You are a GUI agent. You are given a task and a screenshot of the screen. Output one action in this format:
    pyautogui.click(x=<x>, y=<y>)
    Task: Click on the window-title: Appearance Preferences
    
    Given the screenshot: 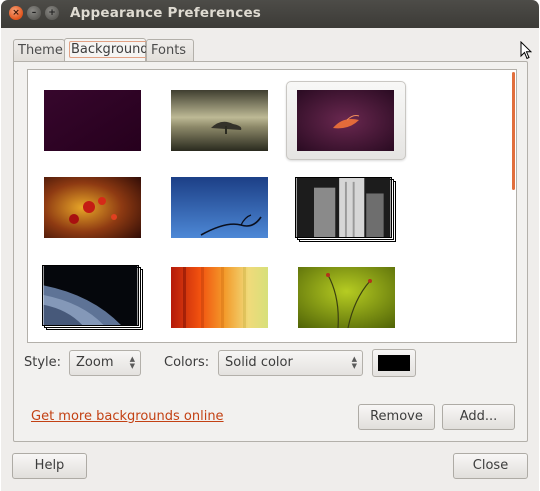 What is the action you would take?
    pyautogui.click(x=166, y=13)
    